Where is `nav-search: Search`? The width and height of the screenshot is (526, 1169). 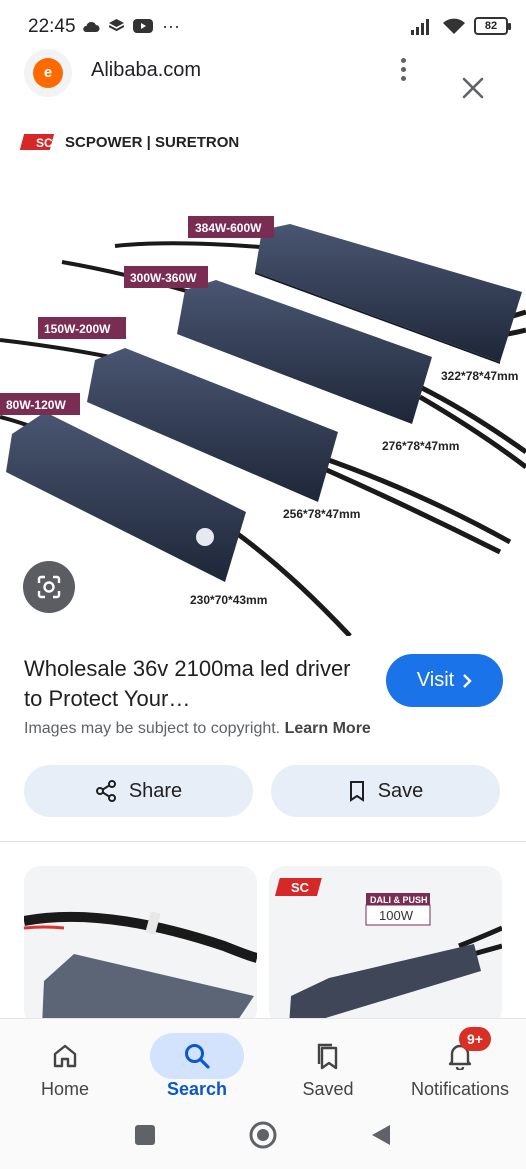 nav-search: Search is located at coordinates (197, 1069).